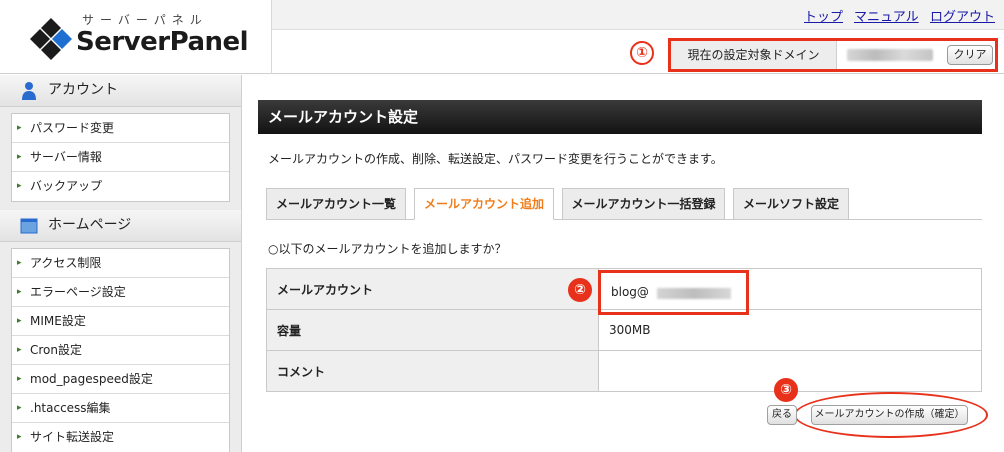 This screenshot has width=1004, height=452. What do you see at coordinates (120, 408) in the screenshot?
I see `sidebar-item-htaccess: ▸ .htaccess編集` at bounding box center [120, 408].